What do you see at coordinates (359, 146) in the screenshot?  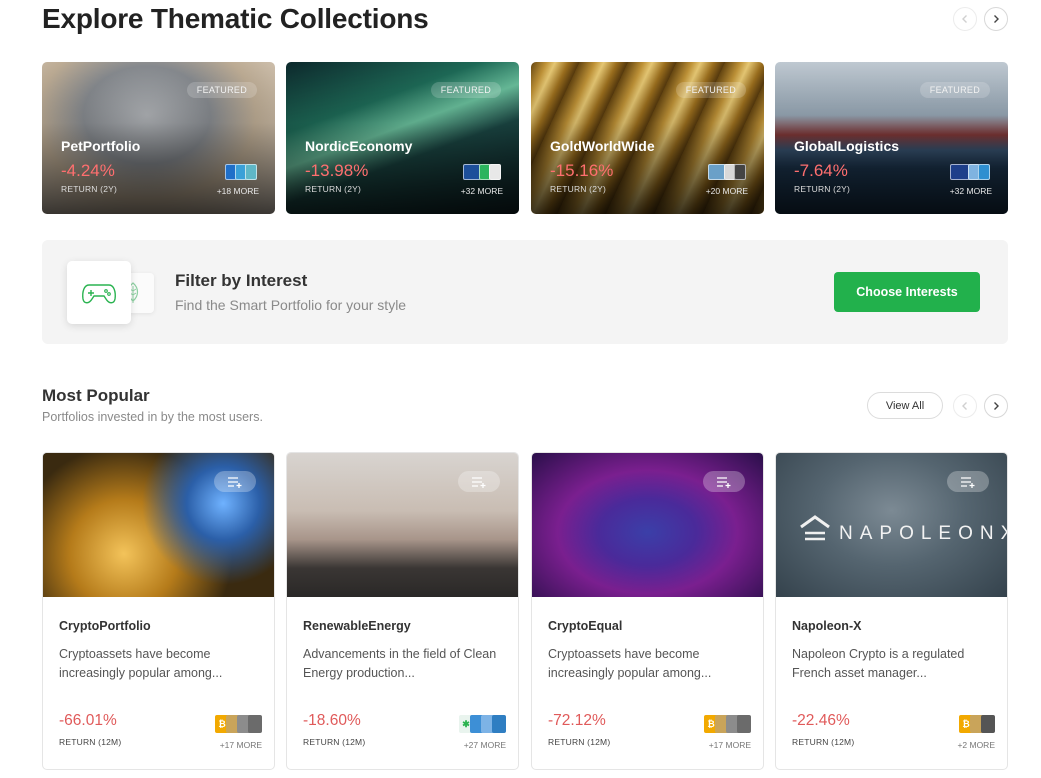 I see `featured-card-name: NordicEconomy` at bounding box center [359, 146].